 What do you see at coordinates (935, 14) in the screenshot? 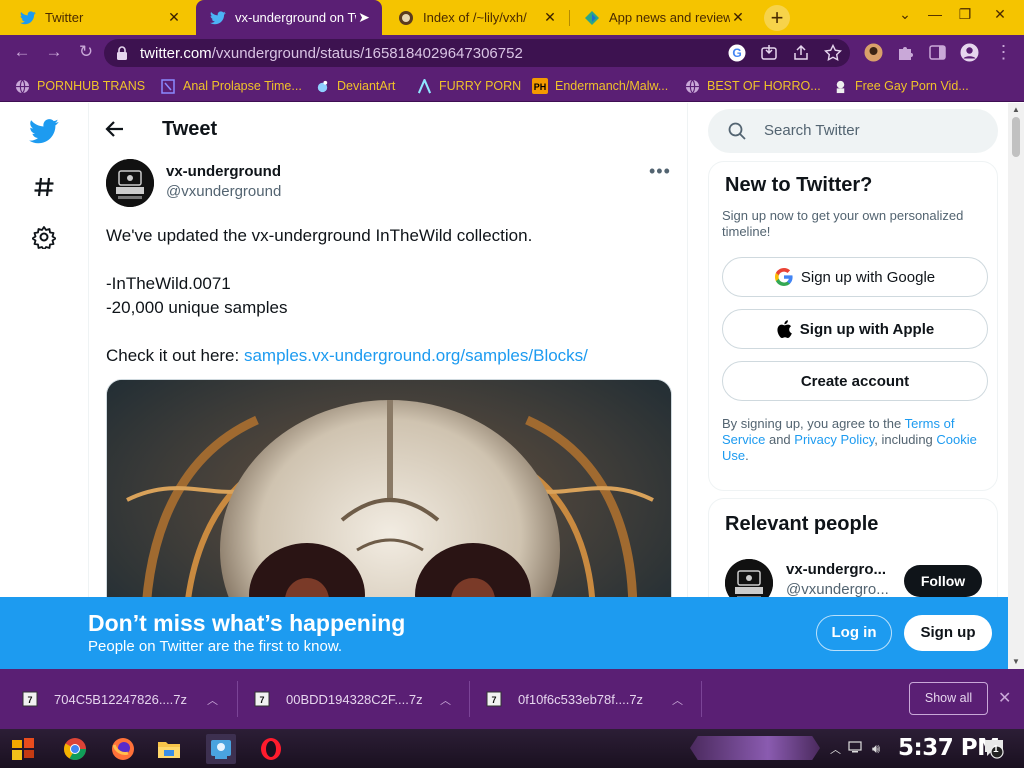
I see `minimize-icon: —` at bounding box center [935, 14].